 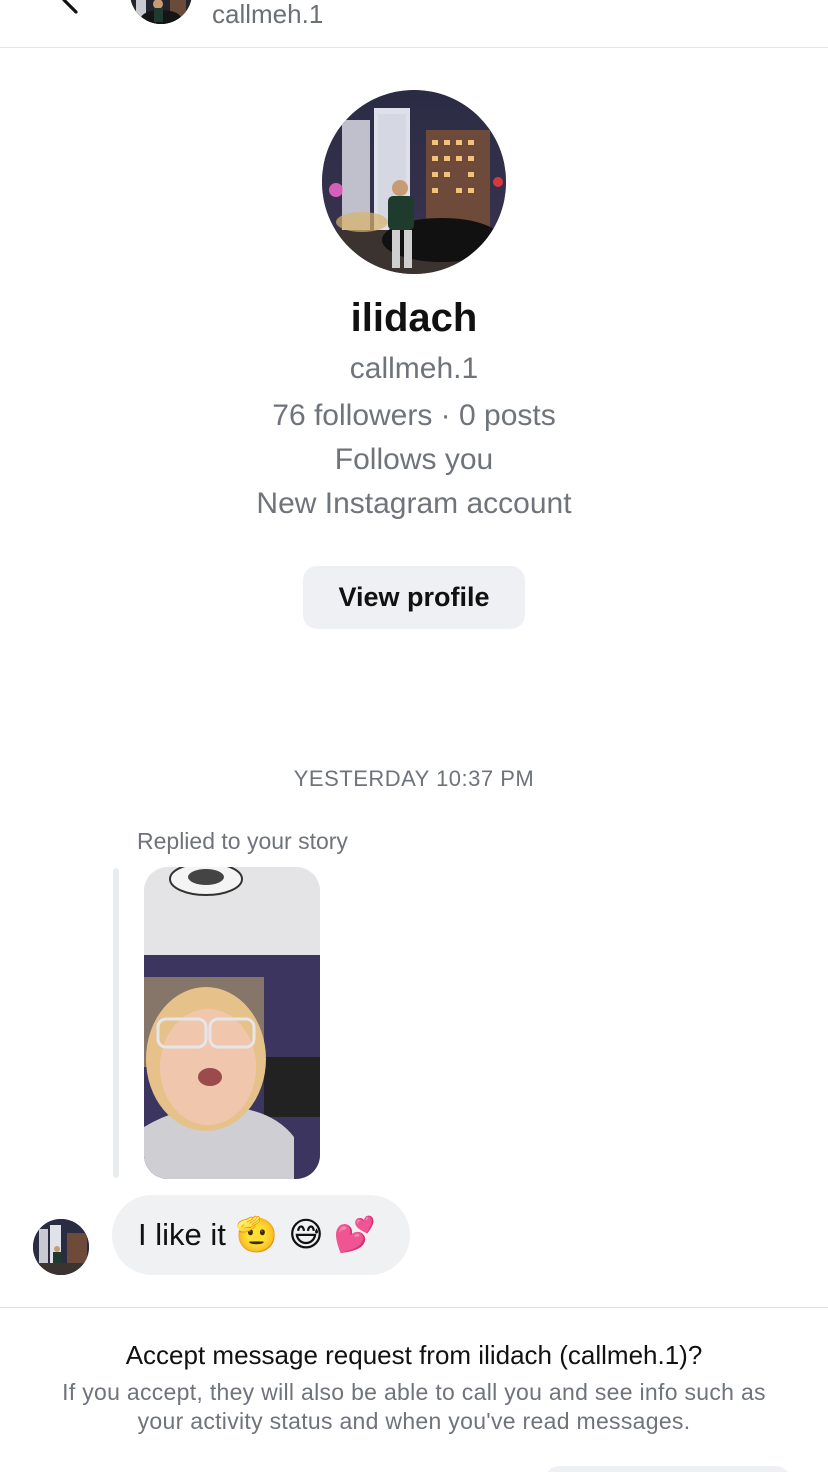 I want to click on profile-stats: 76 followers · 0 posts, so click(x=414, y=415).